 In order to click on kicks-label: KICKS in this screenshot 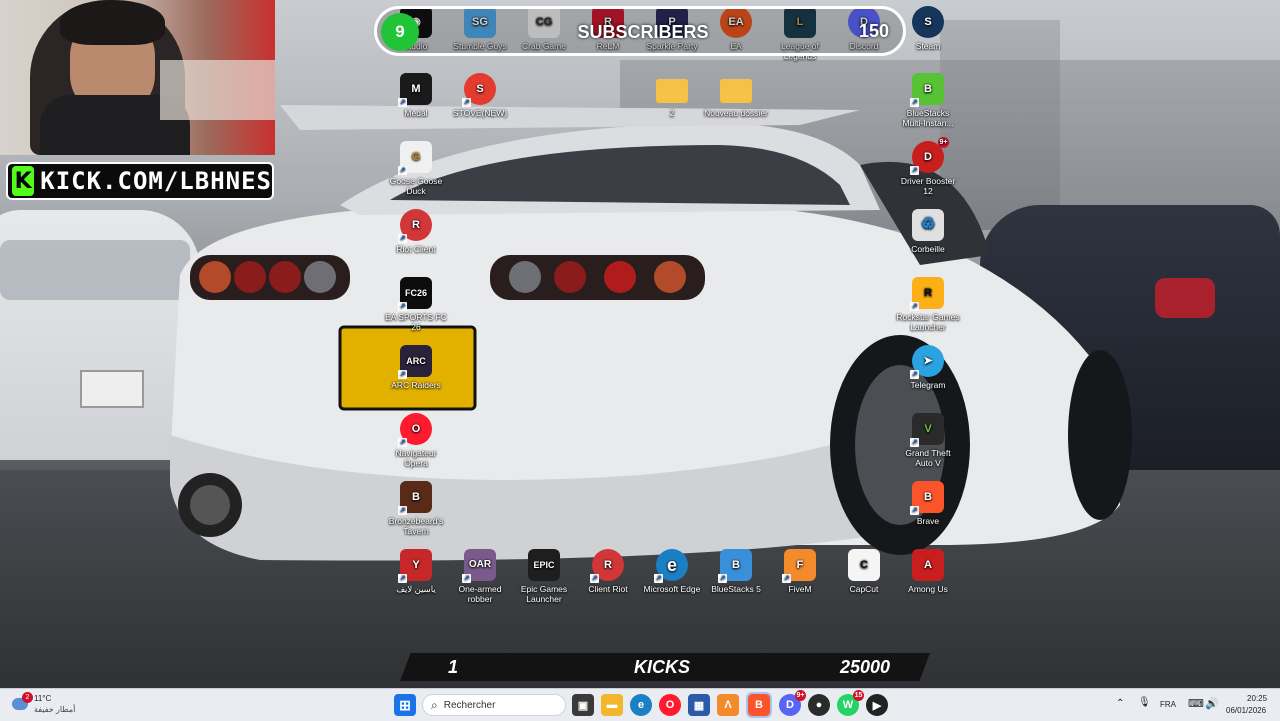, I will do `click(662, 667)`.